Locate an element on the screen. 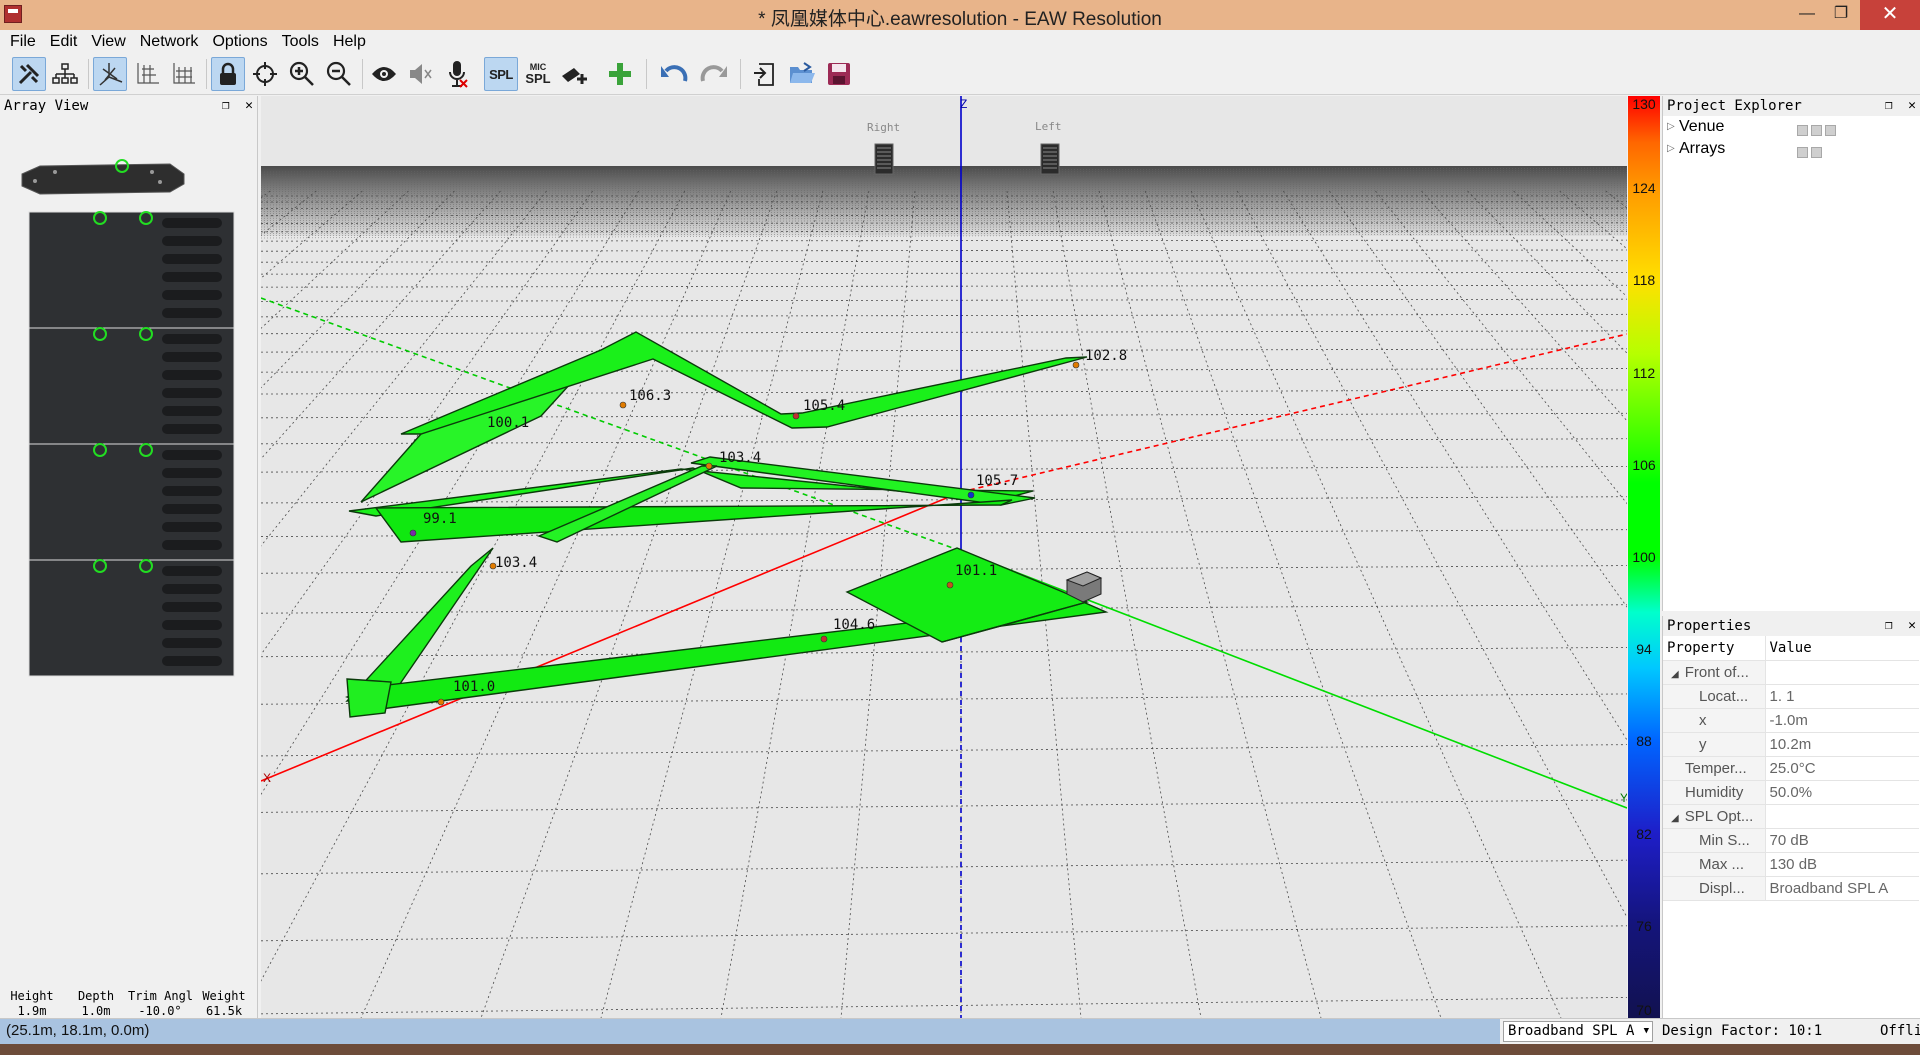  spl-reading: 104.6 is located at coordinates (854, 625).